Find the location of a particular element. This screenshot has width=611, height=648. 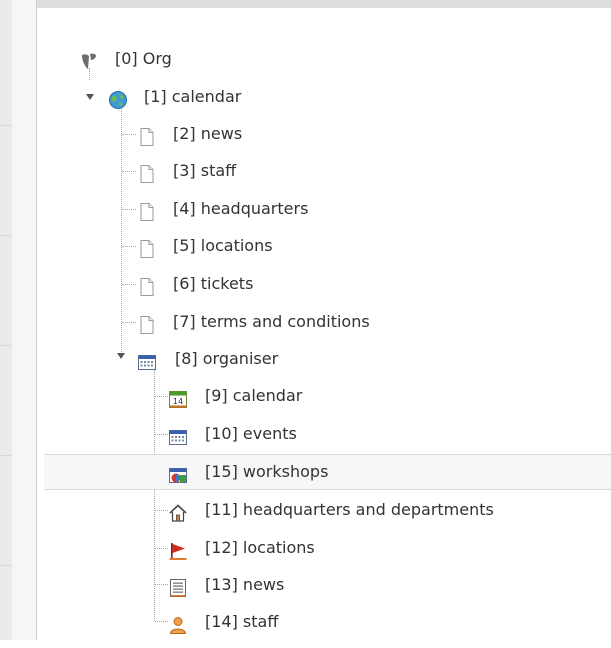

tree-node-15-workshops: [15] workshops is located at coordinates (327, 472).